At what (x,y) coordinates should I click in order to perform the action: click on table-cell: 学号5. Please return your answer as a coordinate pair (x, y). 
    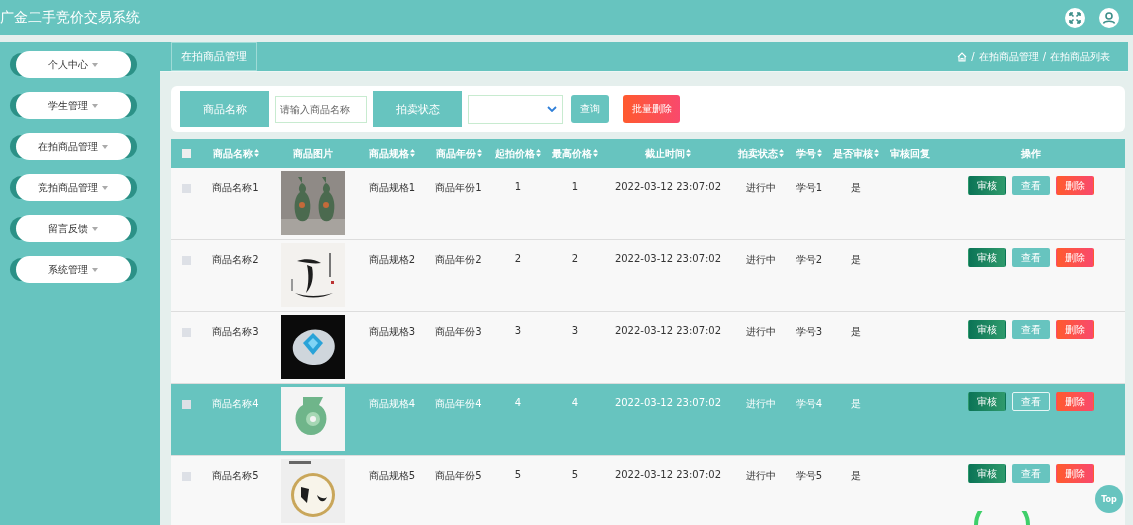
    Looking at the image, I should click on (809, 476).